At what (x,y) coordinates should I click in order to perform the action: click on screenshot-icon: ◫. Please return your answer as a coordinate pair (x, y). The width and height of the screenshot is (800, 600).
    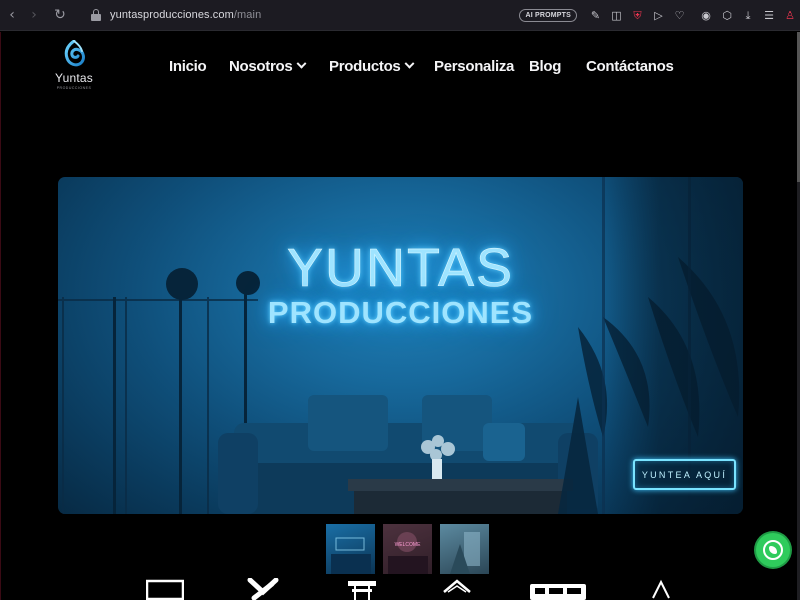
    Looking at the image, I should click on (617, 16).